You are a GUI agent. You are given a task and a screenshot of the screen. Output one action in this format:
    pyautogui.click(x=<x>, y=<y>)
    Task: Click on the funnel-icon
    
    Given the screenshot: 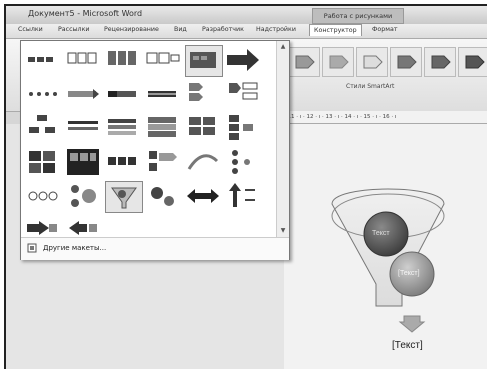 What is the action you would take?
    pyautogui.click(x=124, y=198)
    